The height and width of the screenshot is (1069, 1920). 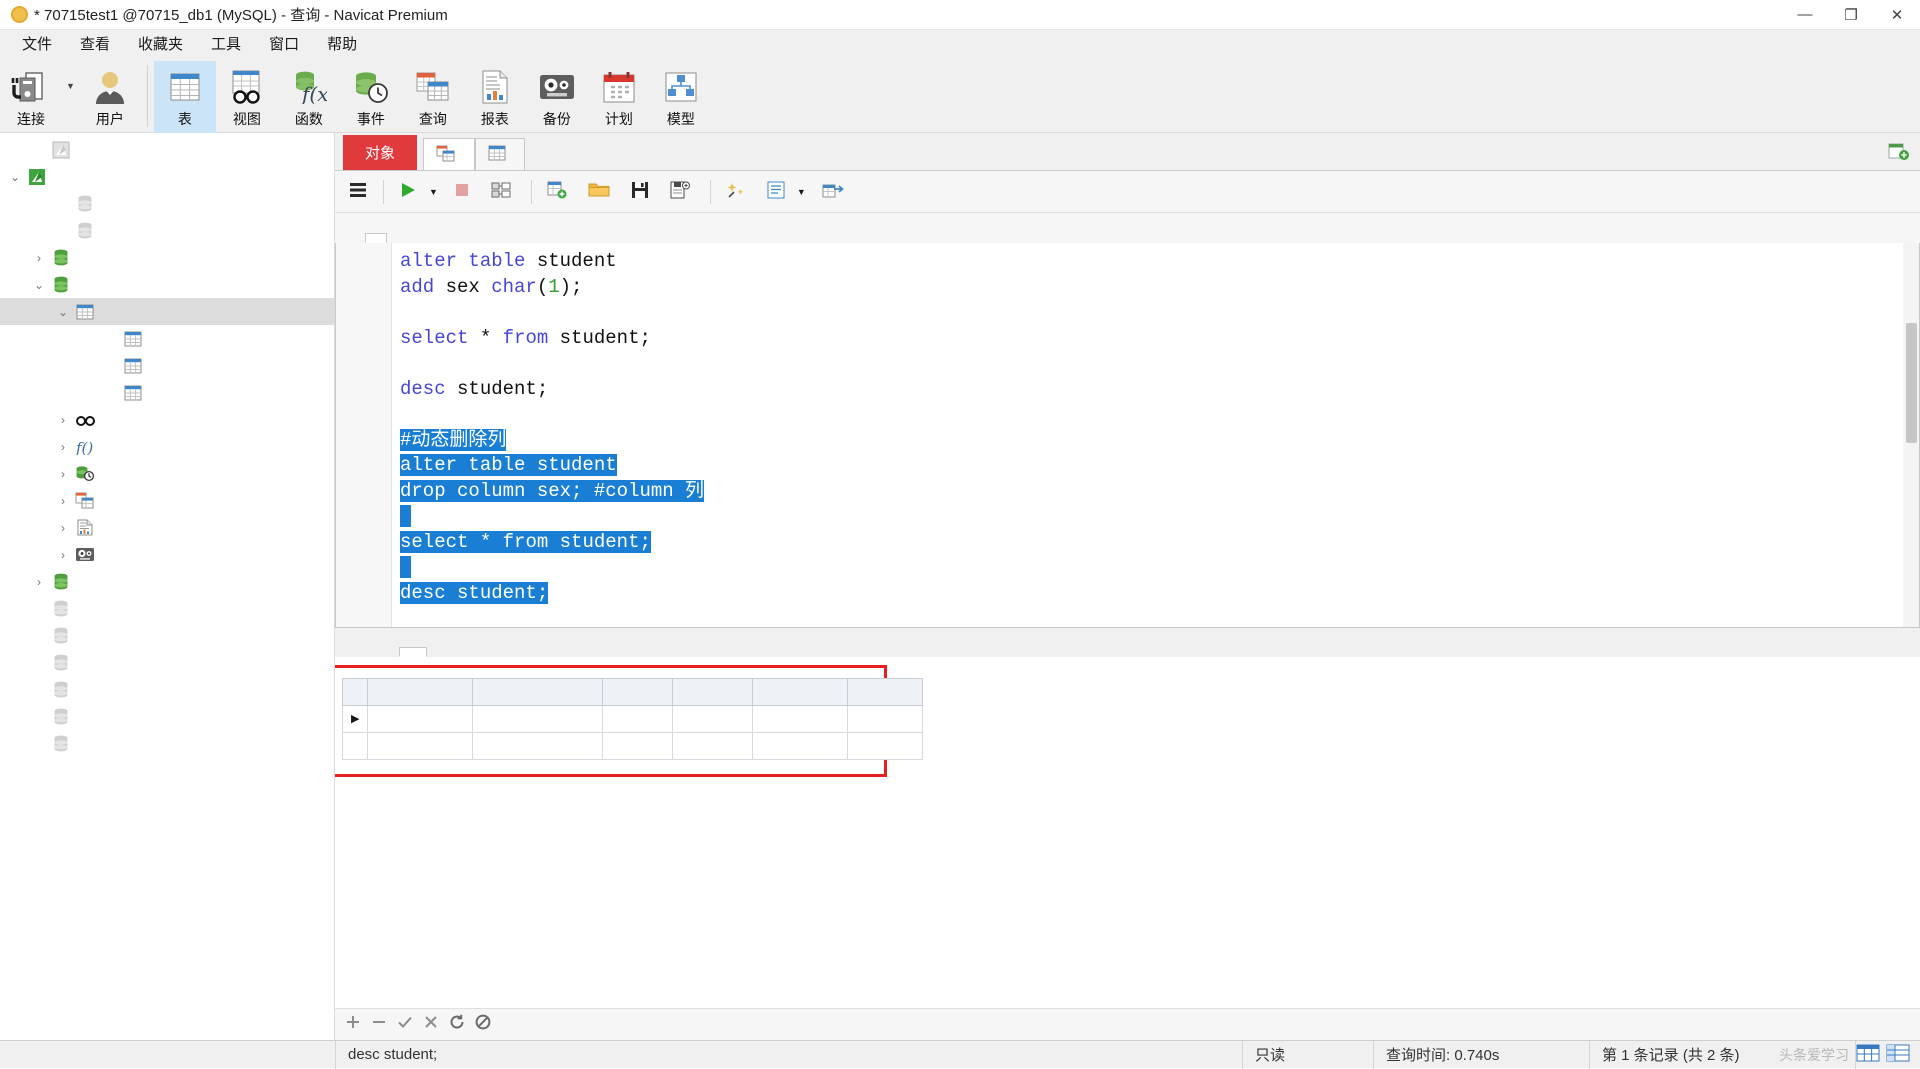 What do you see at coordinates (483, 1024) in the screenshot?
I see `stop-button` at bounding box center [483, 1024].